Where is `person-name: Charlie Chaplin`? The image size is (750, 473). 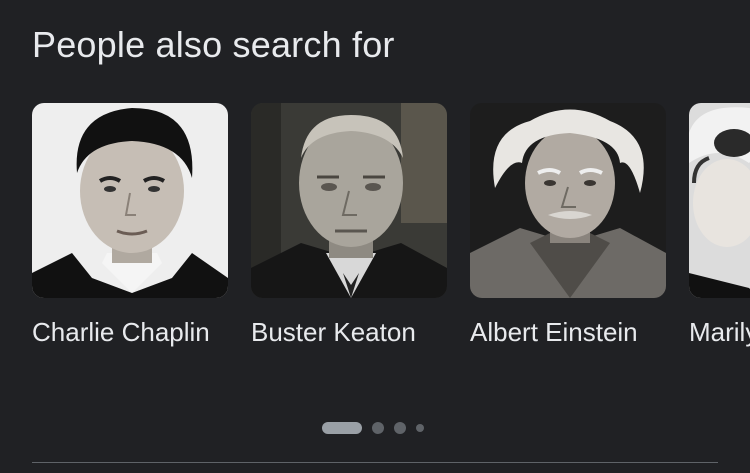
person-name: Charlie Chaplin is located at coordinates (130, 332).